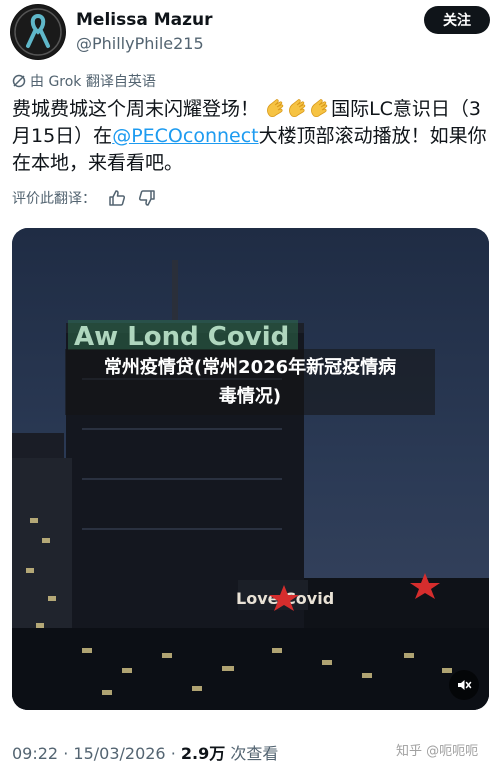 The image size is (500, 766). What do you see at coordinates (254, 753) in the screenshot?
I see `views-label: 次查看` at bounding box center [254, 753].